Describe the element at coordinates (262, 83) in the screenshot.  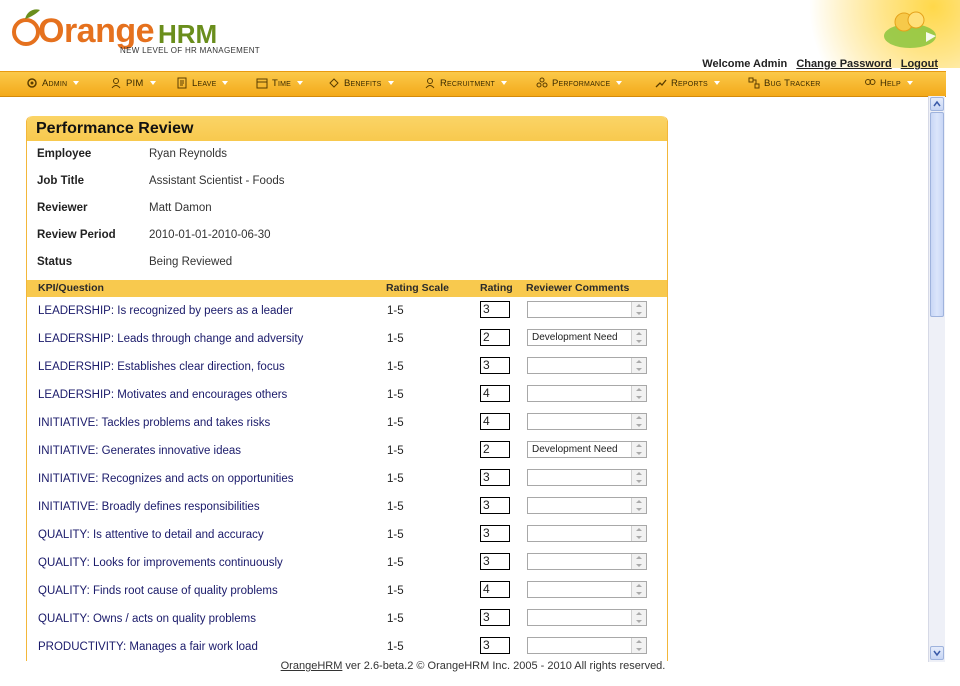
I see `time-icon` at that location.